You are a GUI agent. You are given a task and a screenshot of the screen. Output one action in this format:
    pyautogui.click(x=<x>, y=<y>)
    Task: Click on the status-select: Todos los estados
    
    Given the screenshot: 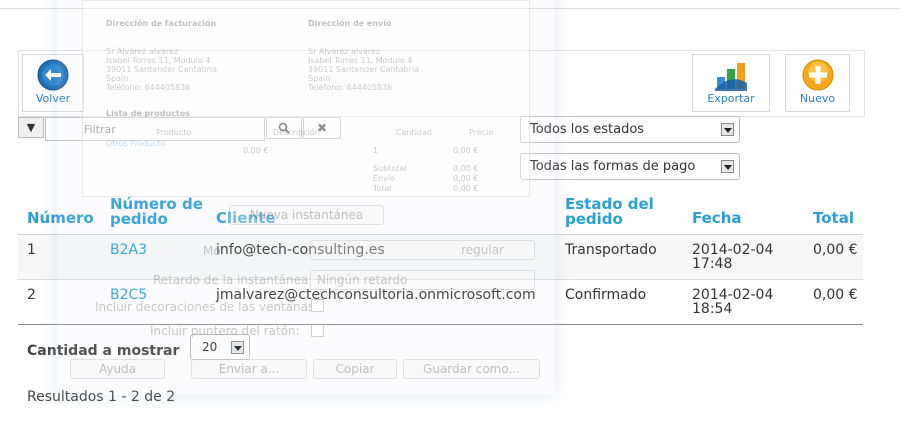 What is the action you would take?
    pyautogui.click(x=630, y=129)
    